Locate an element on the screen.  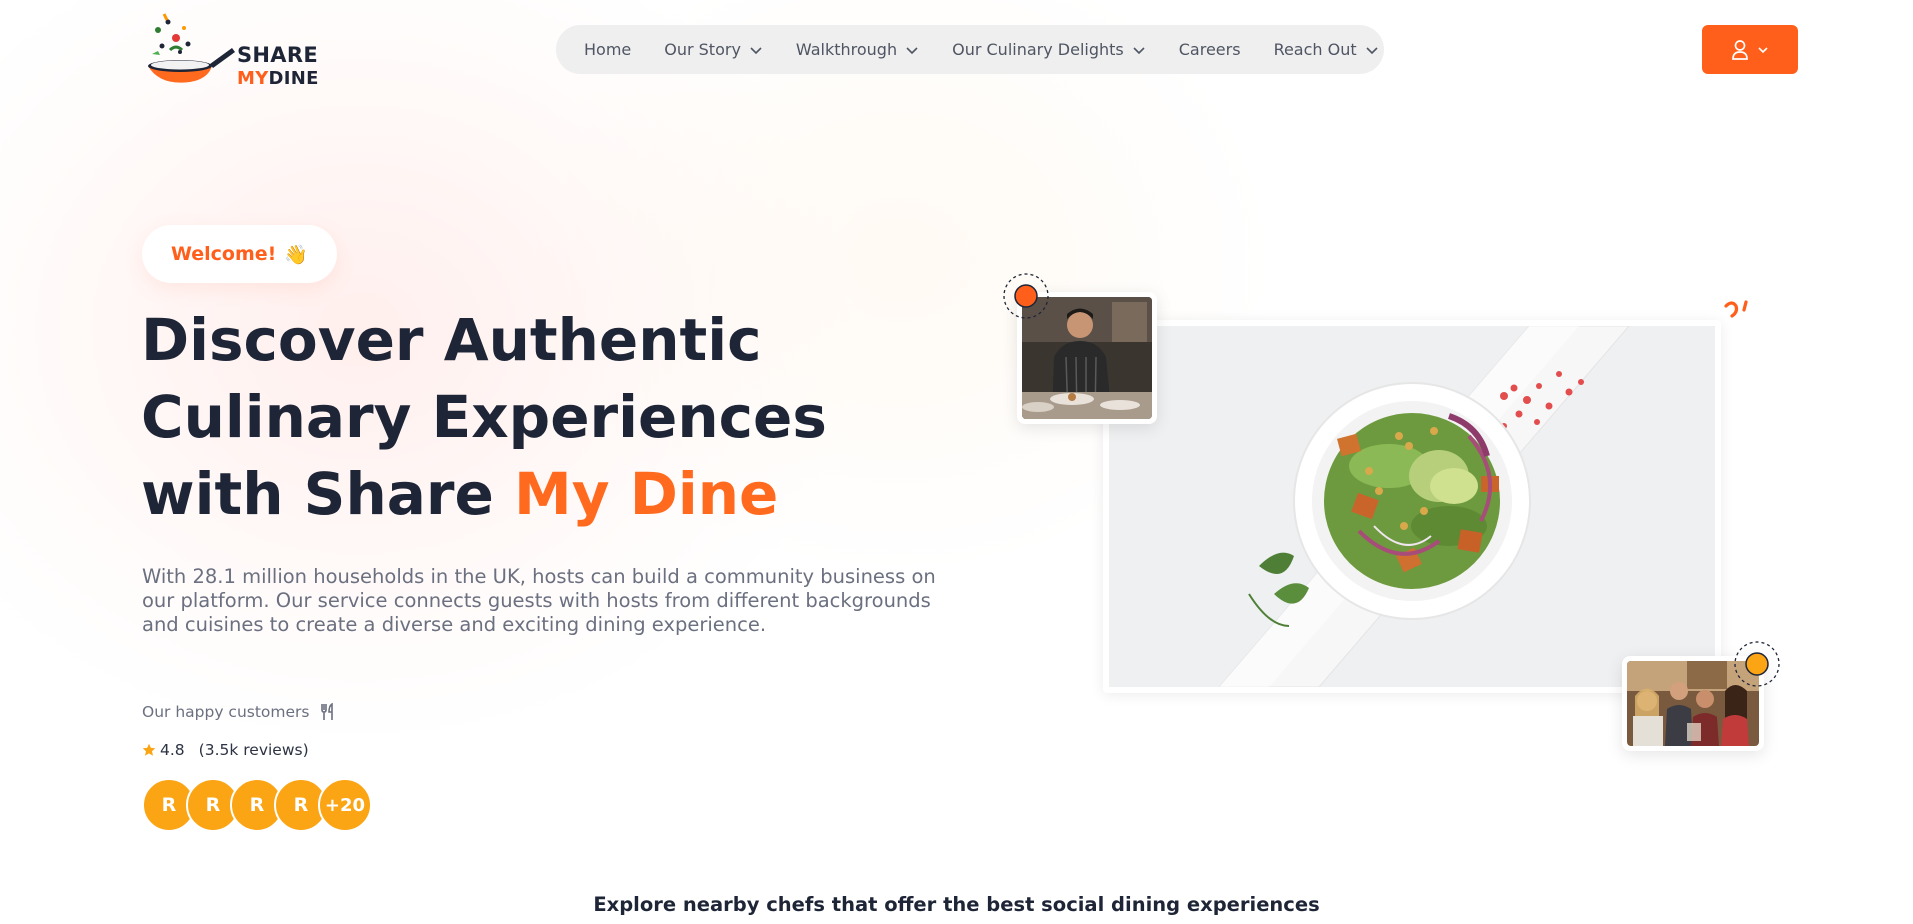
user-menu-button is located at coordinates (1750, 49).